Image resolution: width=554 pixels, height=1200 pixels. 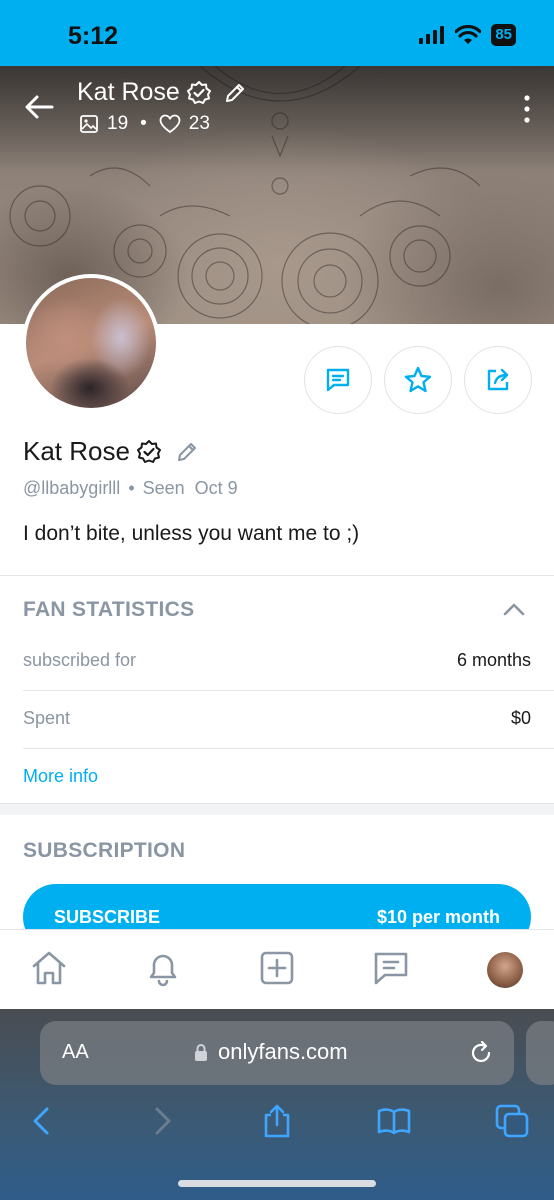 I want to click on profile-name: Kat Rose, so click(x=110, y=451).